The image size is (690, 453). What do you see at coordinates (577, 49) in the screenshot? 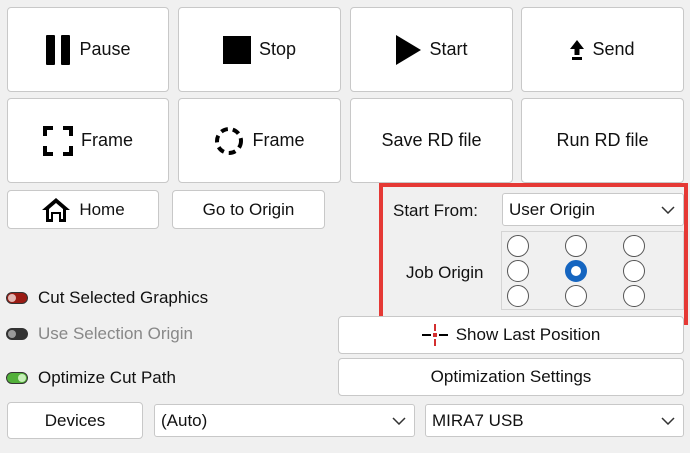
I see `upload-arrow-icon` at bounding box center [577, 49].